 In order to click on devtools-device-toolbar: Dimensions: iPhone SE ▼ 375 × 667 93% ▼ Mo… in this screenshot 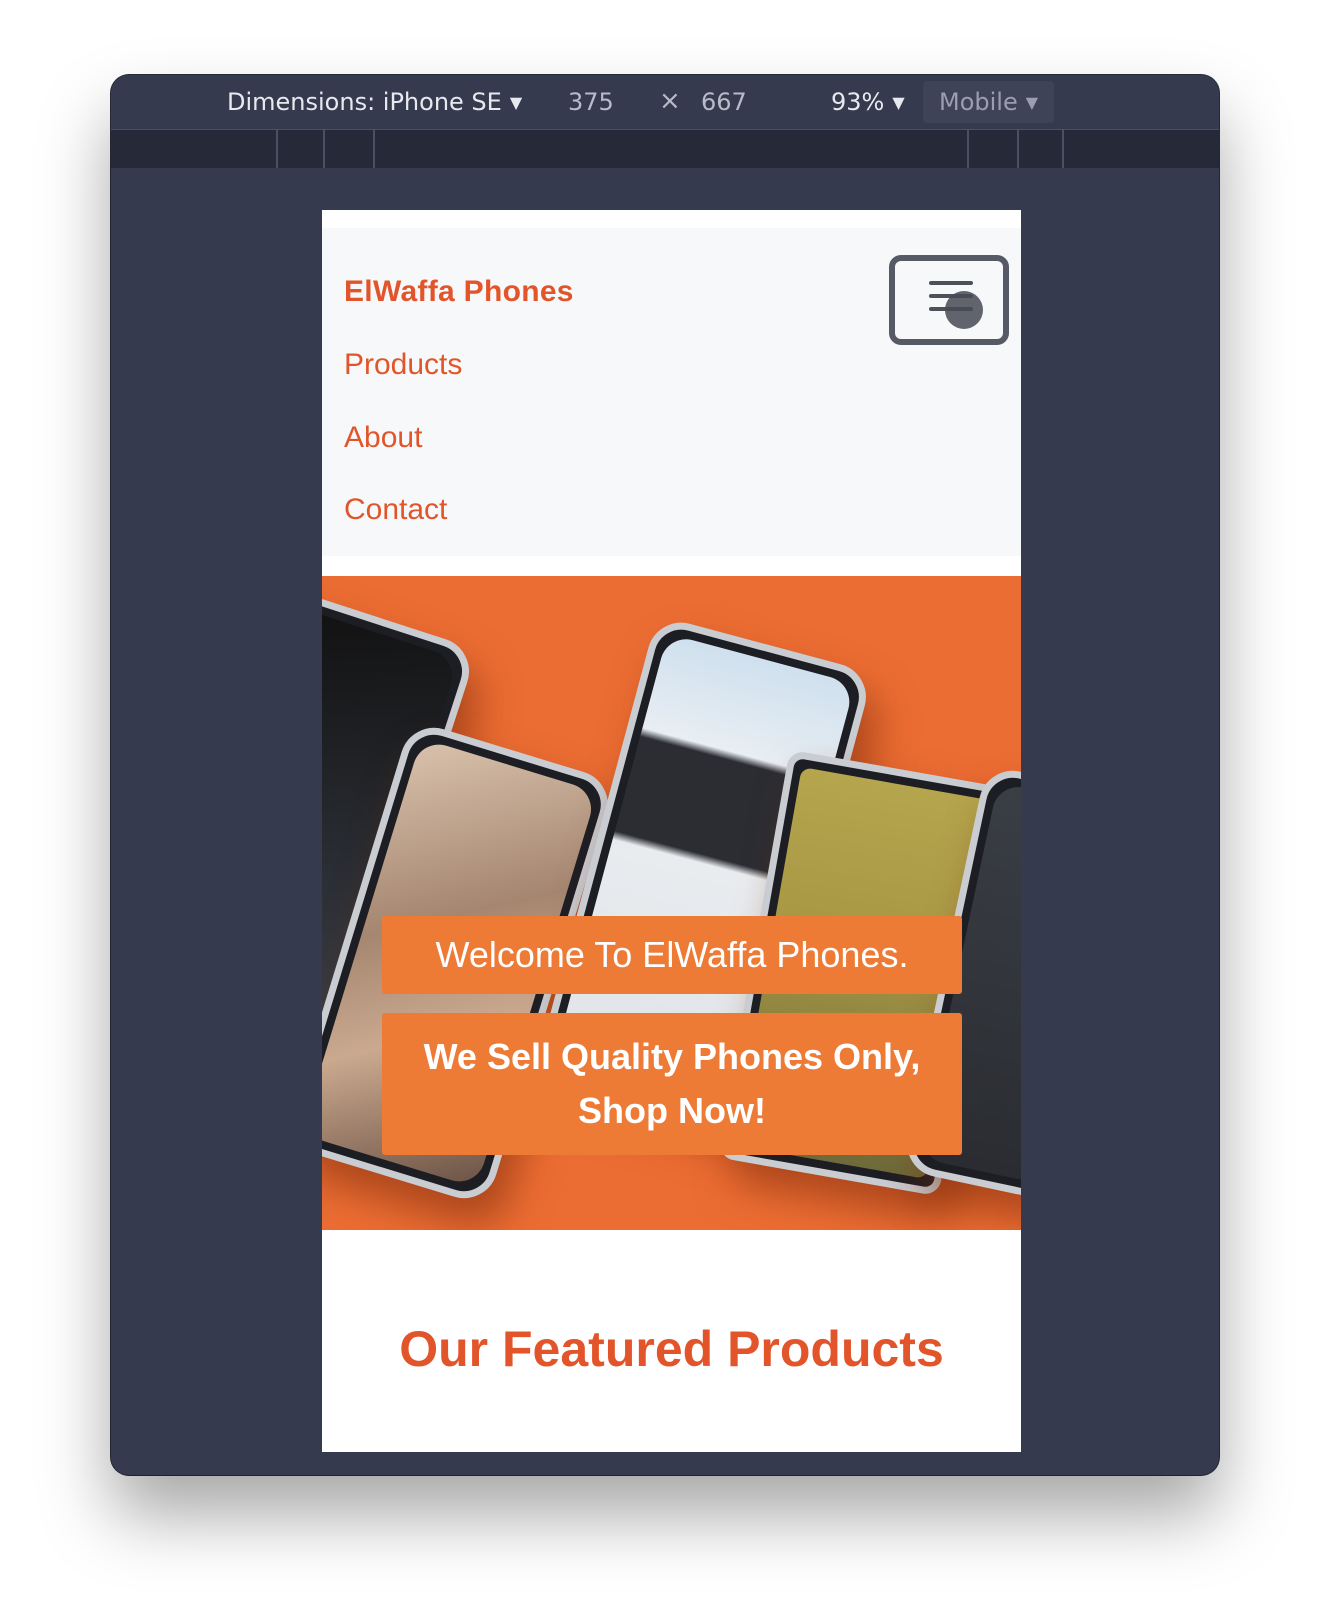, I will do `click(665, 102)`.